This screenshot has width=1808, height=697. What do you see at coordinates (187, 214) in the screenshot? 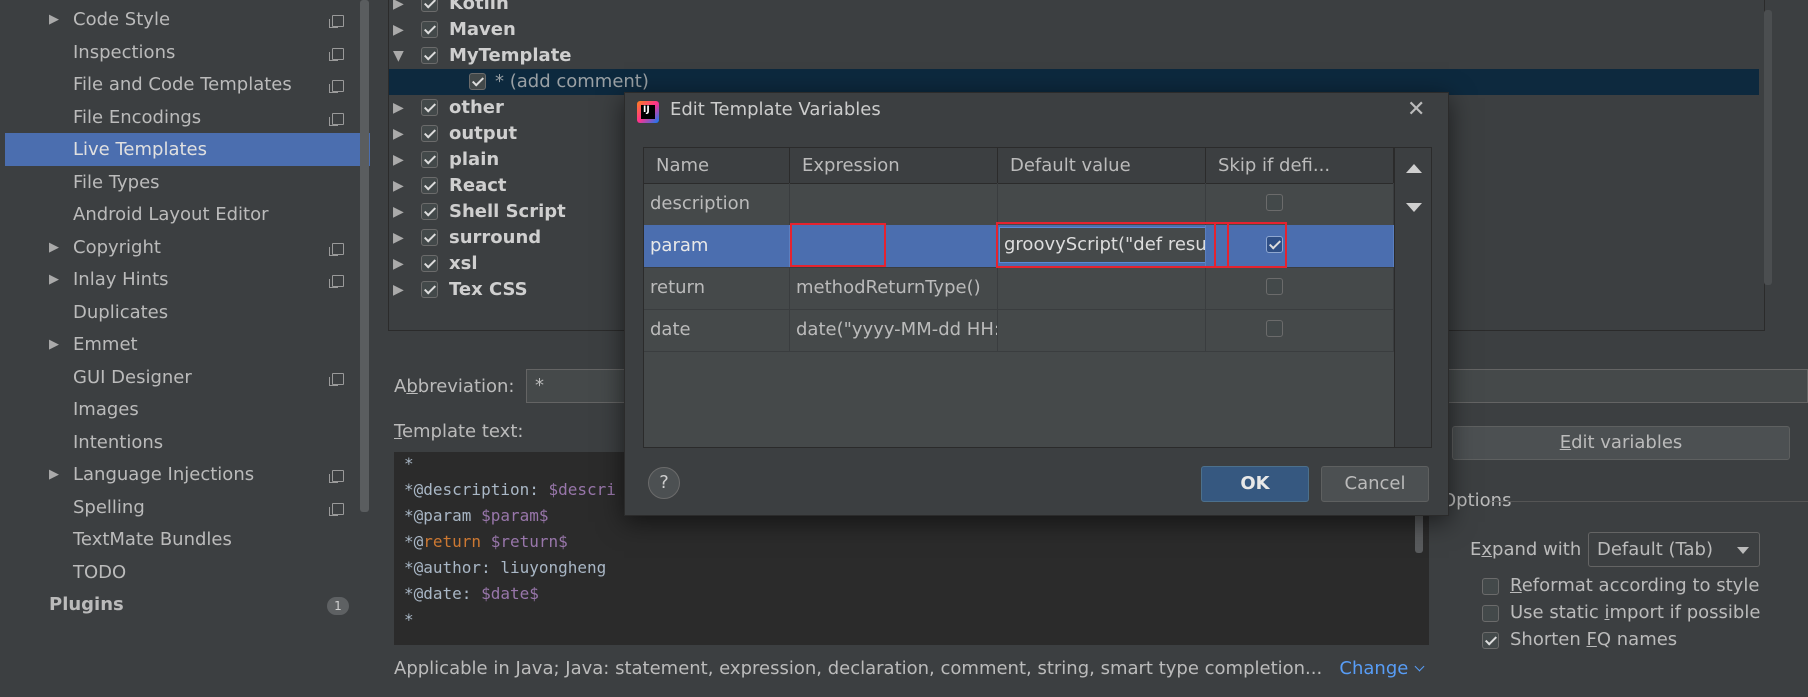
I see `sidebar-item: Android Layout Editor` at bounding box center [187, 214].